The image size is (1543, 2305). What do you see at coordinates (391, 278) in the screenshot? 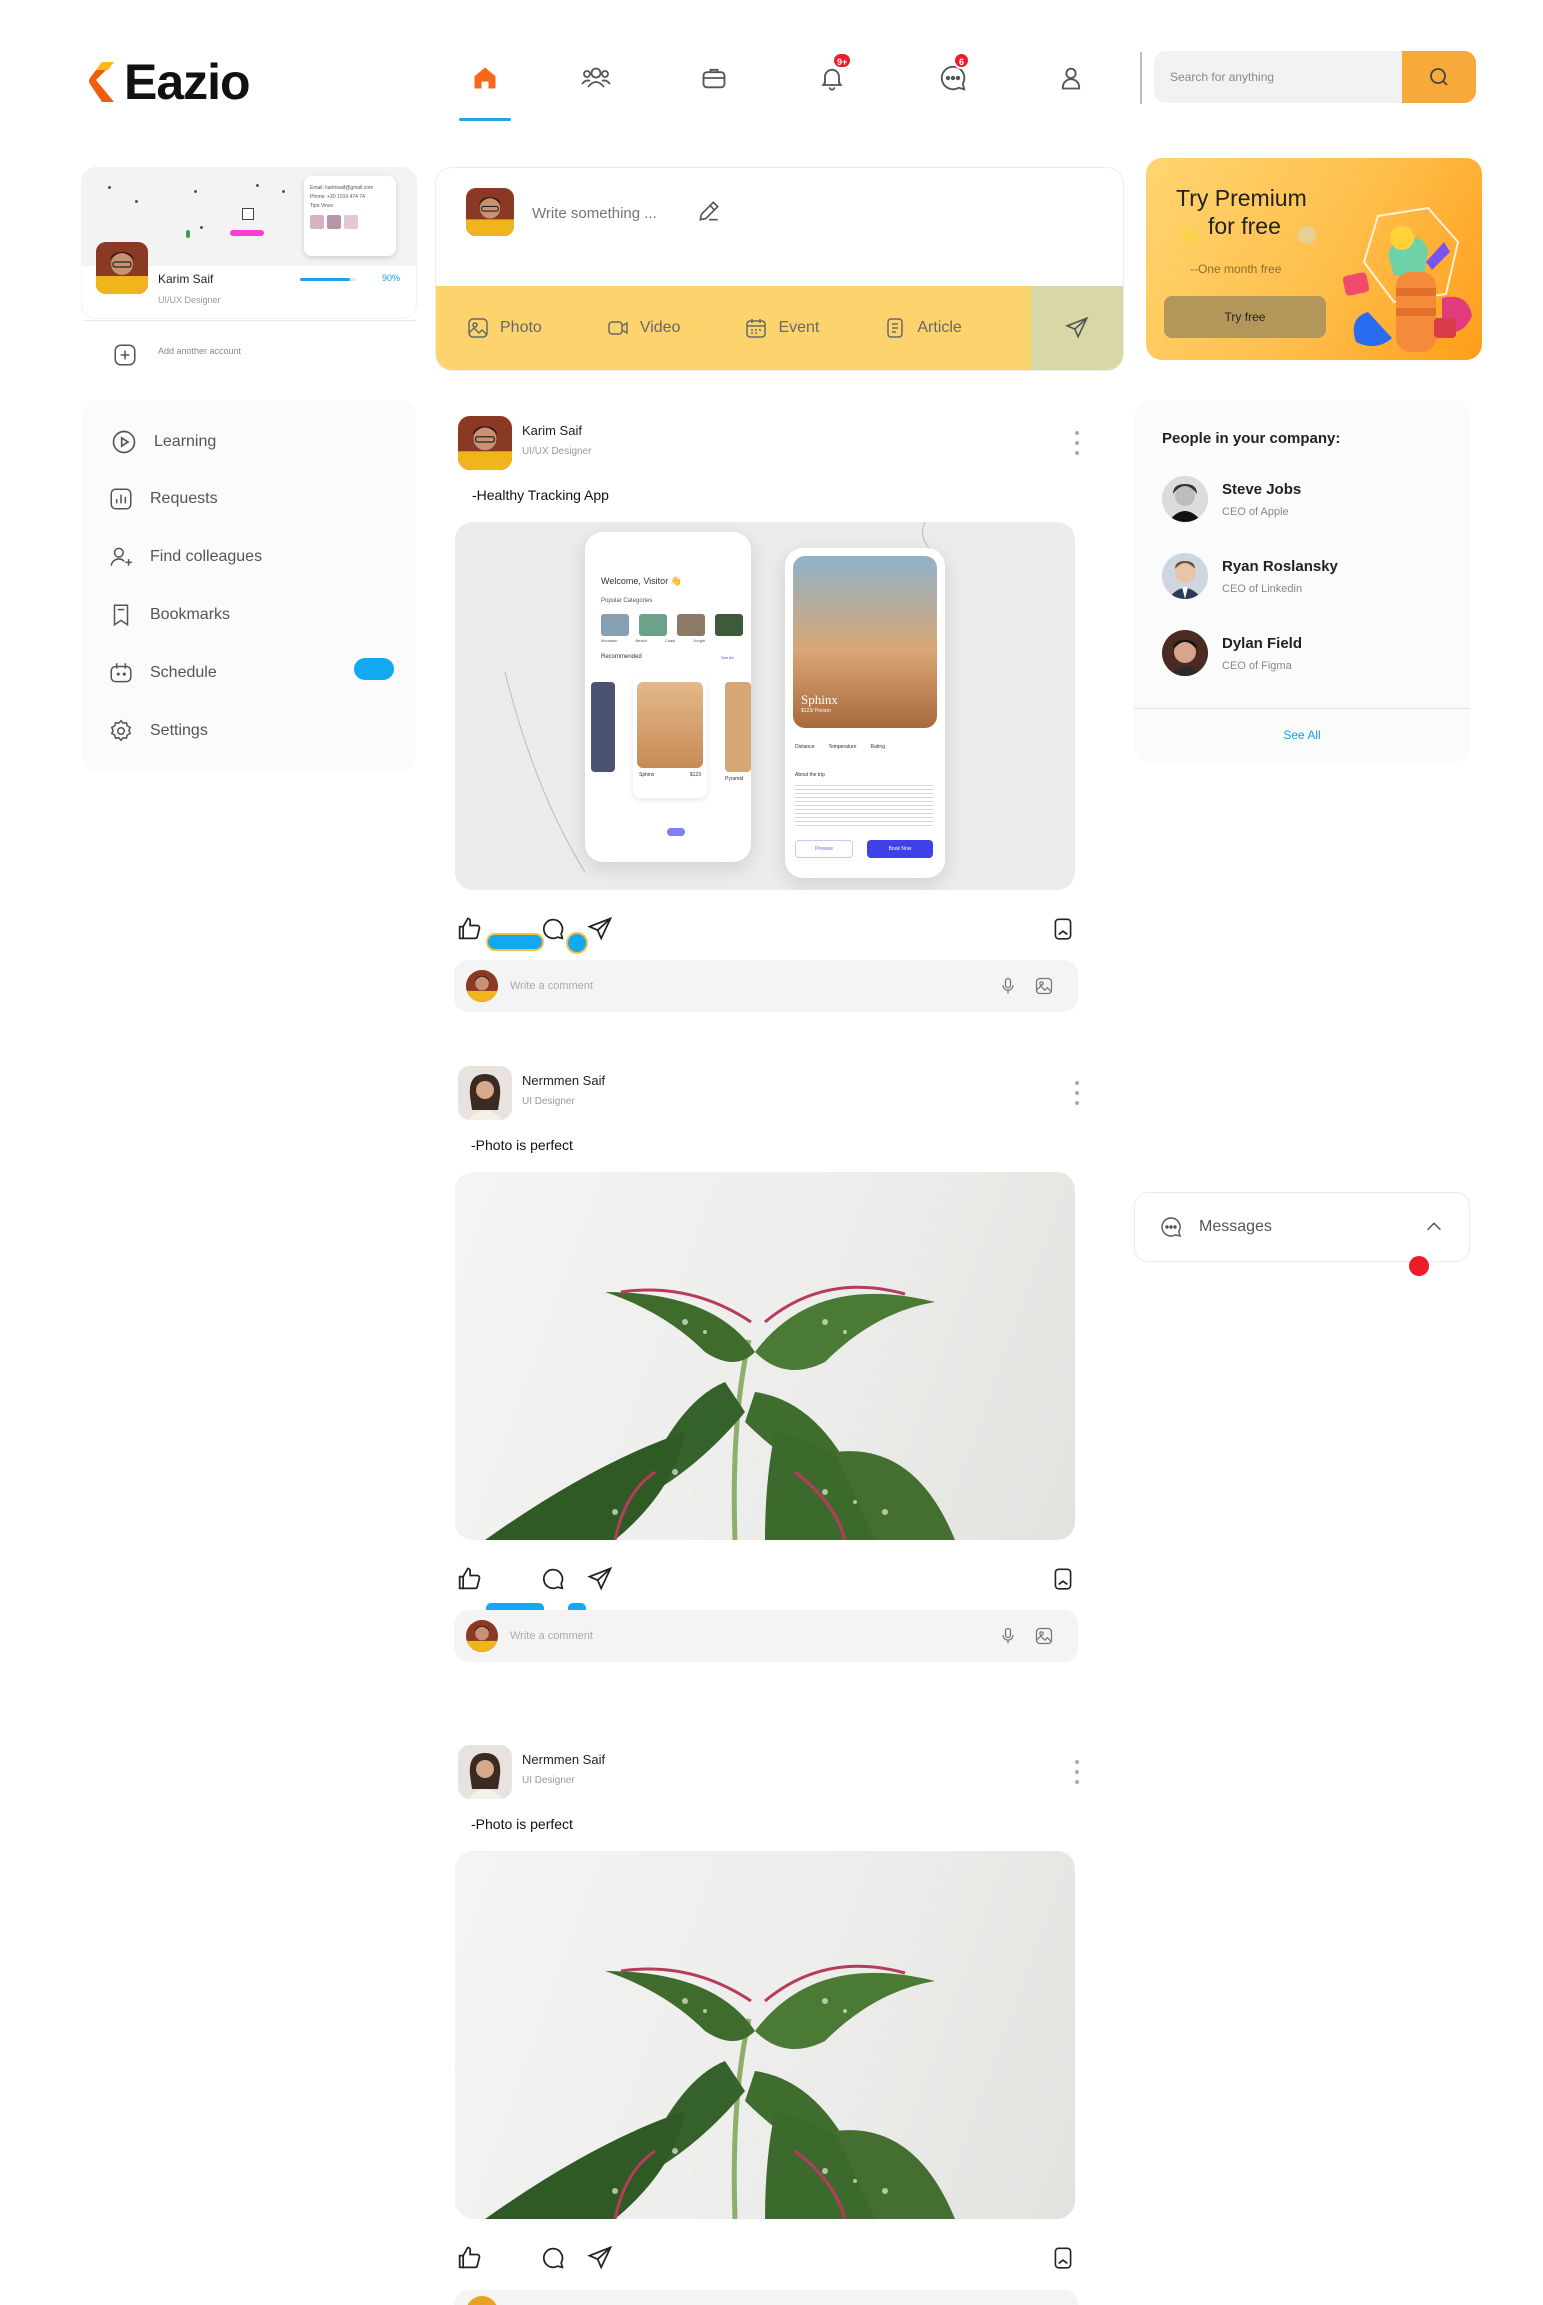
I see `profile-progress-label: 90%` at bounding box center [391, 278].